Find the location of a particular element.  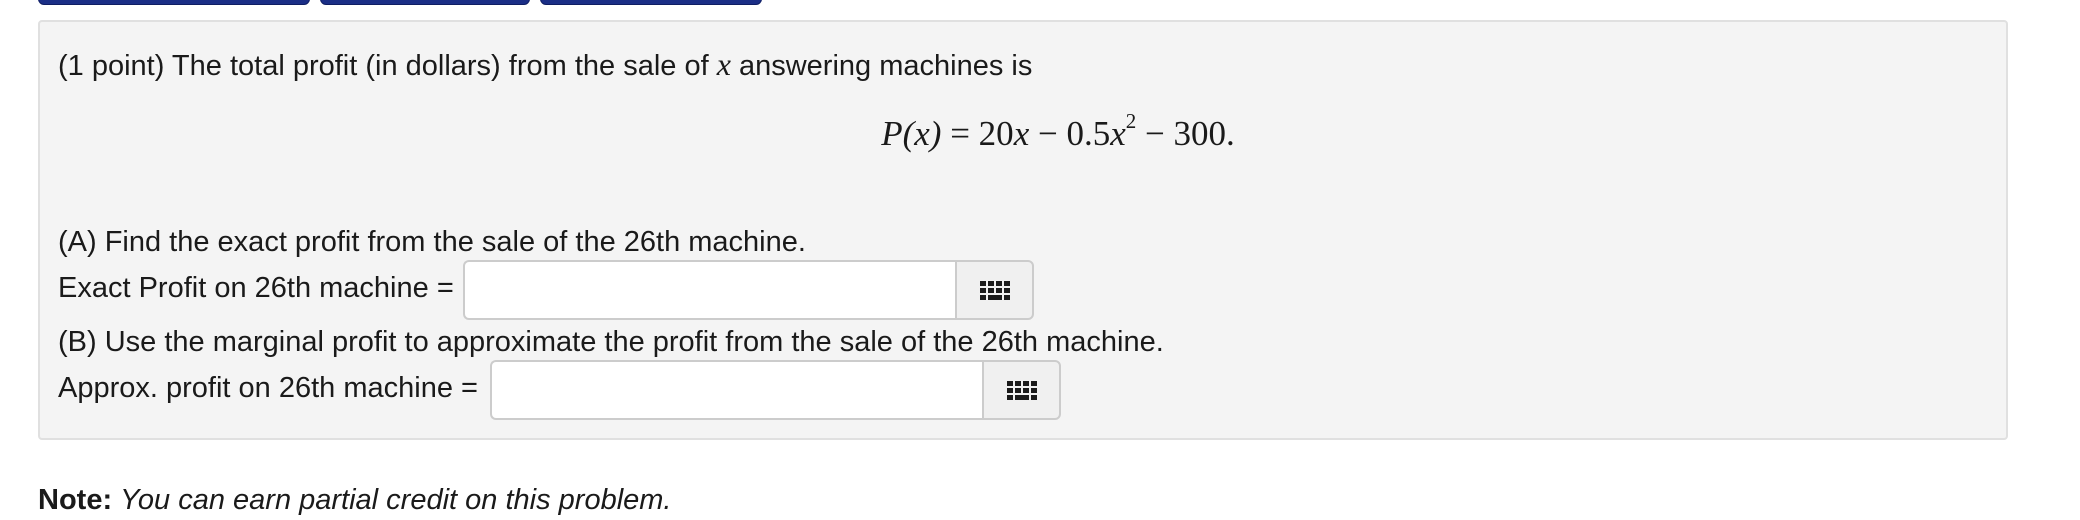

part-a-answer-group is located at coordinates (748, 290).